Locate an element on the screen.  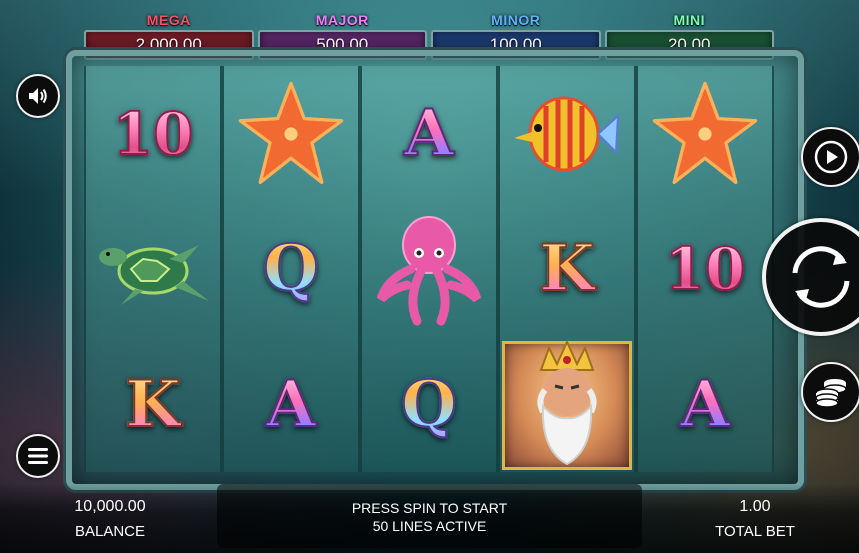
reel-2: Q A is located at coordinates (291, 269).